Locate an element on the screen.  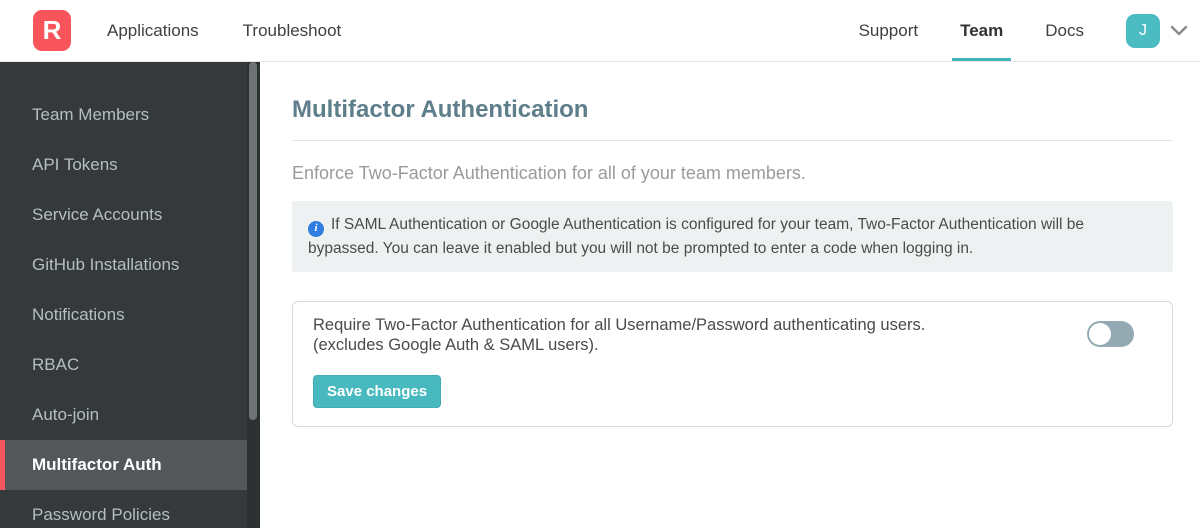
nav-troubleshoot: Troubleshoot is located at coordinates (292, 30).